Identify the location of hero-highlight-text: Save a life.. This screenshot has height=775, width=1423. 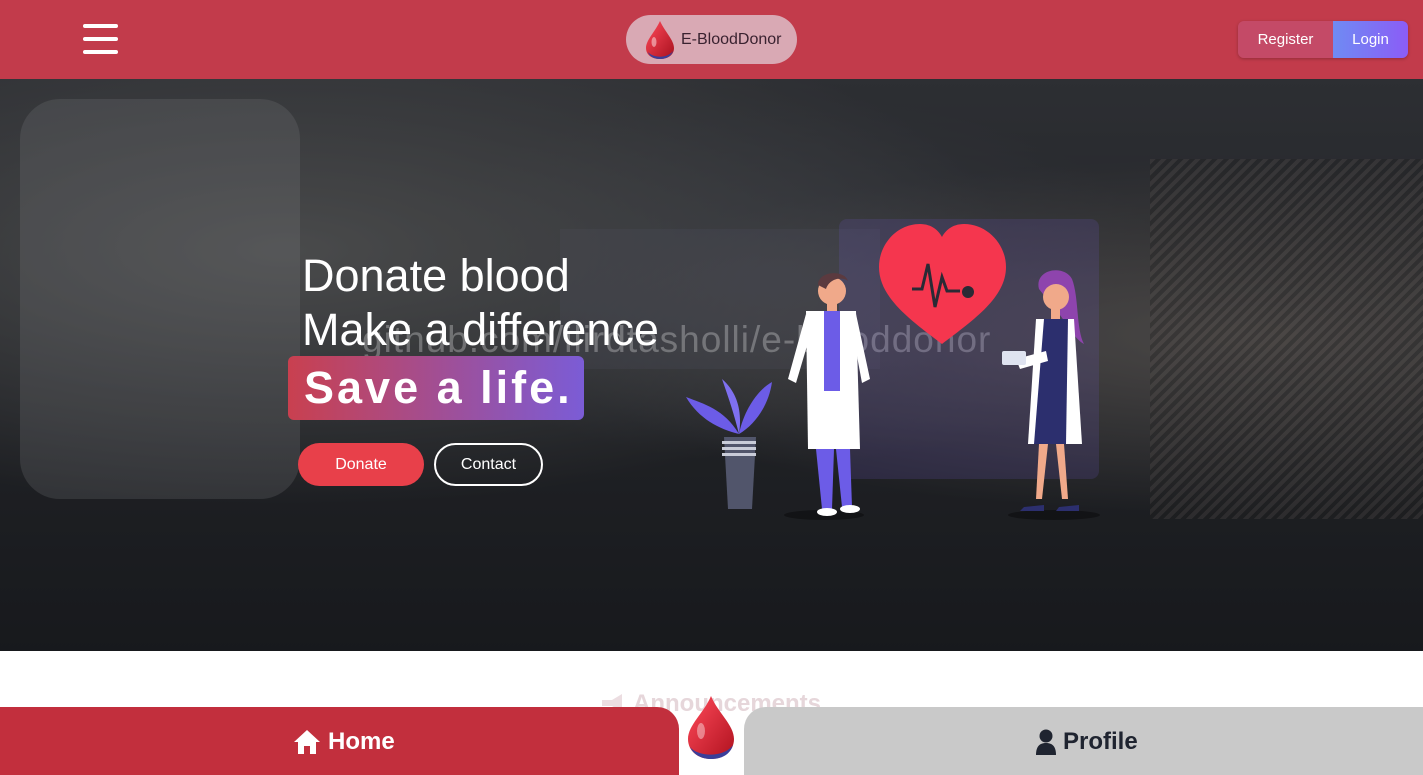
(438, 387).